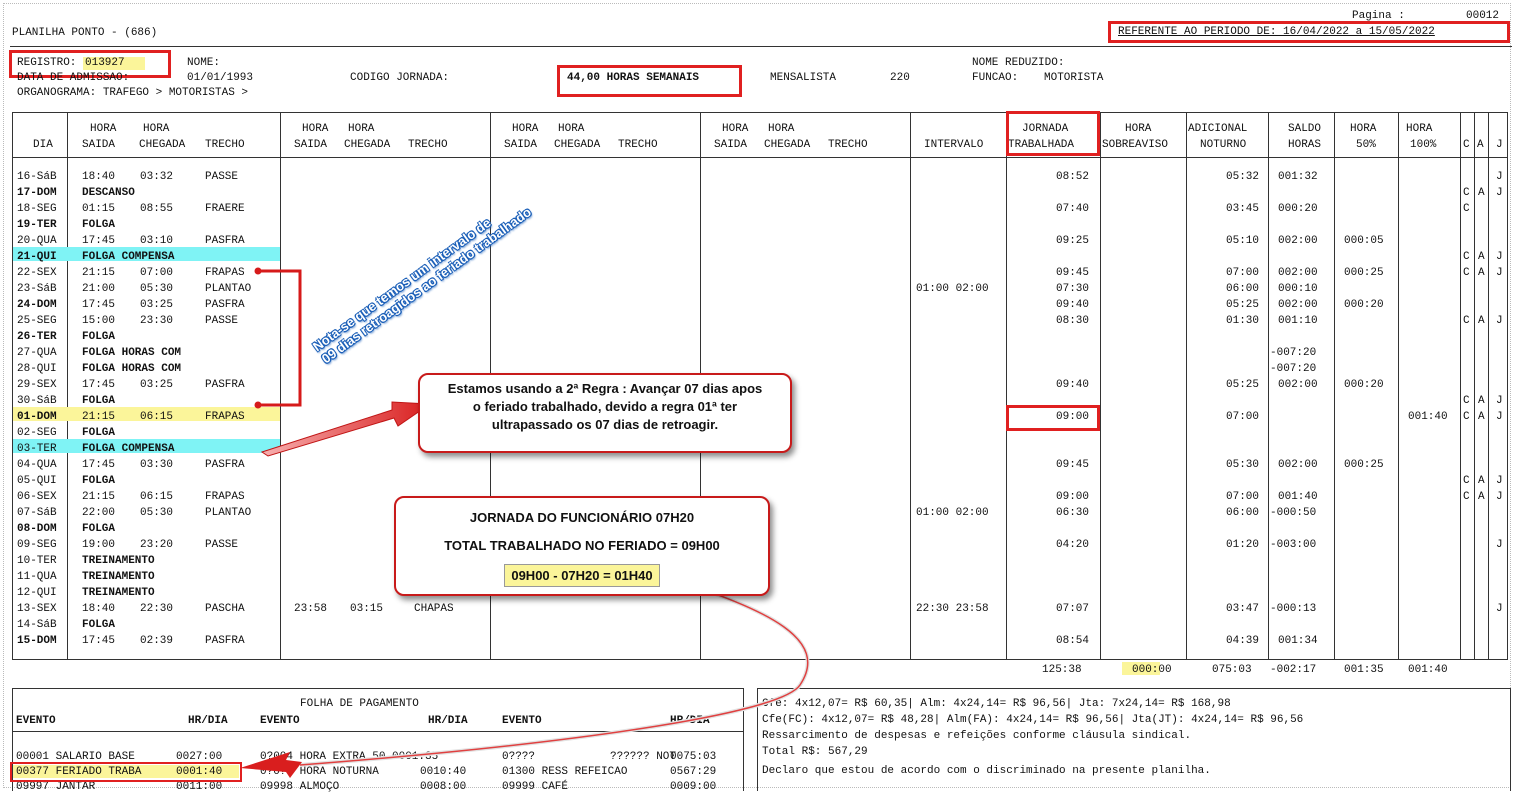 The image size is (1520, 793). What do you see at coordinates (280, 338) in the screenshot?
I see `bracket-connector` at bounding box center [280, 338].